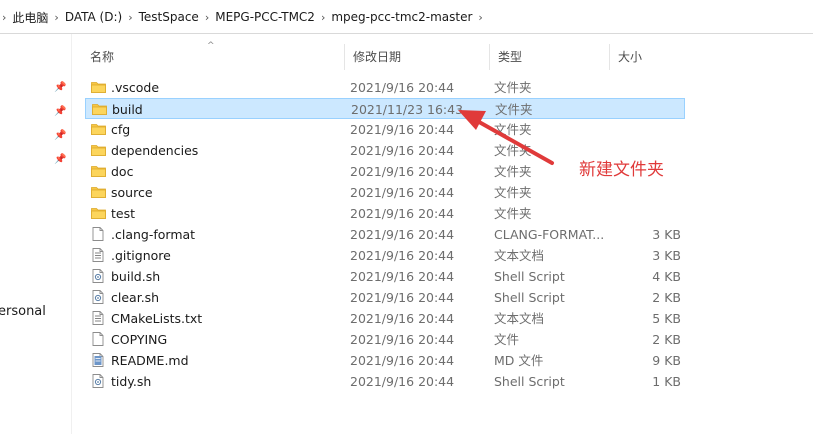 The width and height of the screenshot is (813, 434). What do you see at coordinates (265, 17) in the screenshot?
I see `breadcrumb-item: MEPG-PCC-TMC2` at bounding box center [265, 17].